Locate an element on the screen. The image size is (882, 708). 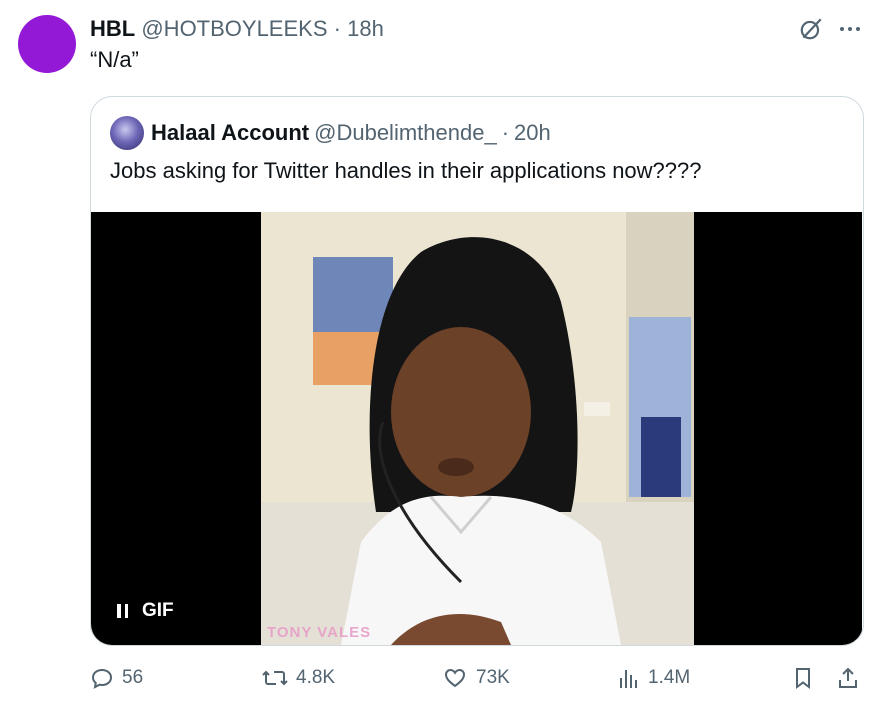
share-button is located at coordinates (848, 678).